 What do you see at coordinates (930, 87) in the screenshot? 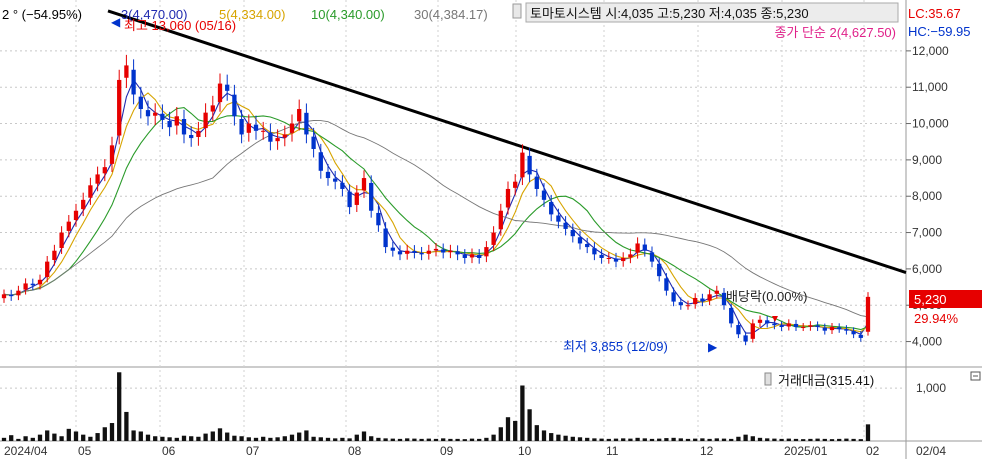
I see `price-tick-label: 11,000` at bounding box center [930, 87].